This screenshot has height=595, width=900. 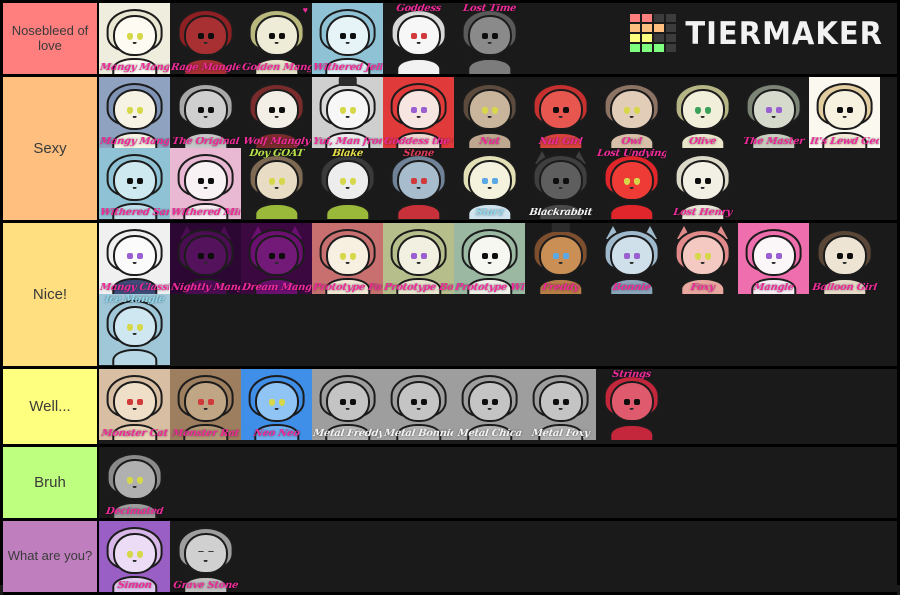 I want to click on tier-item: Withered Jelly, so click(x=347, y=38).